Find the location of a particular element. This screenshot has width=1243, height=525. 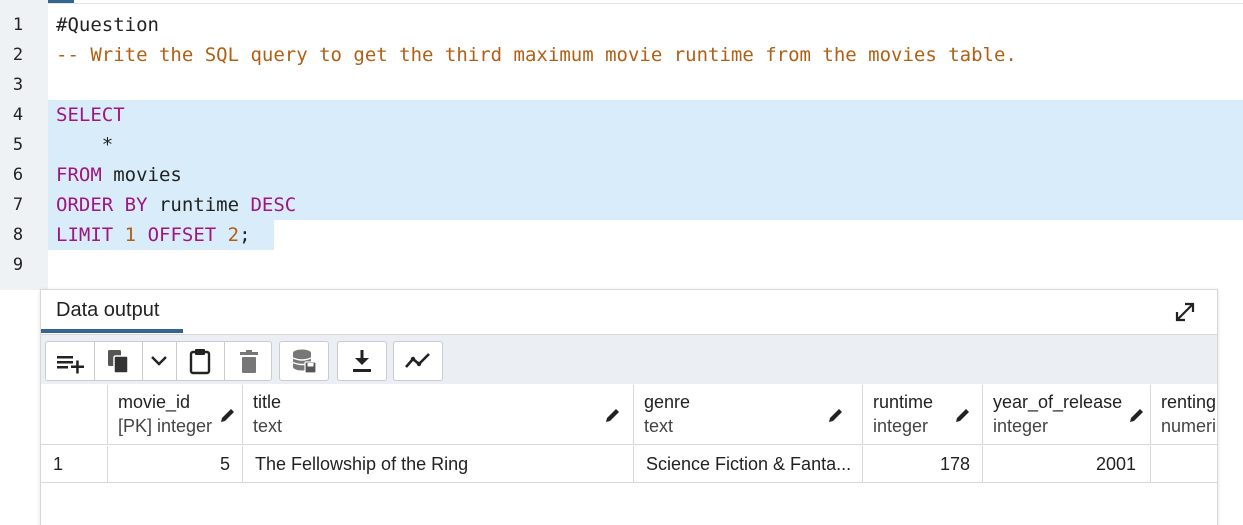

graph-visualiser-button is located at coordinates (418, 361).